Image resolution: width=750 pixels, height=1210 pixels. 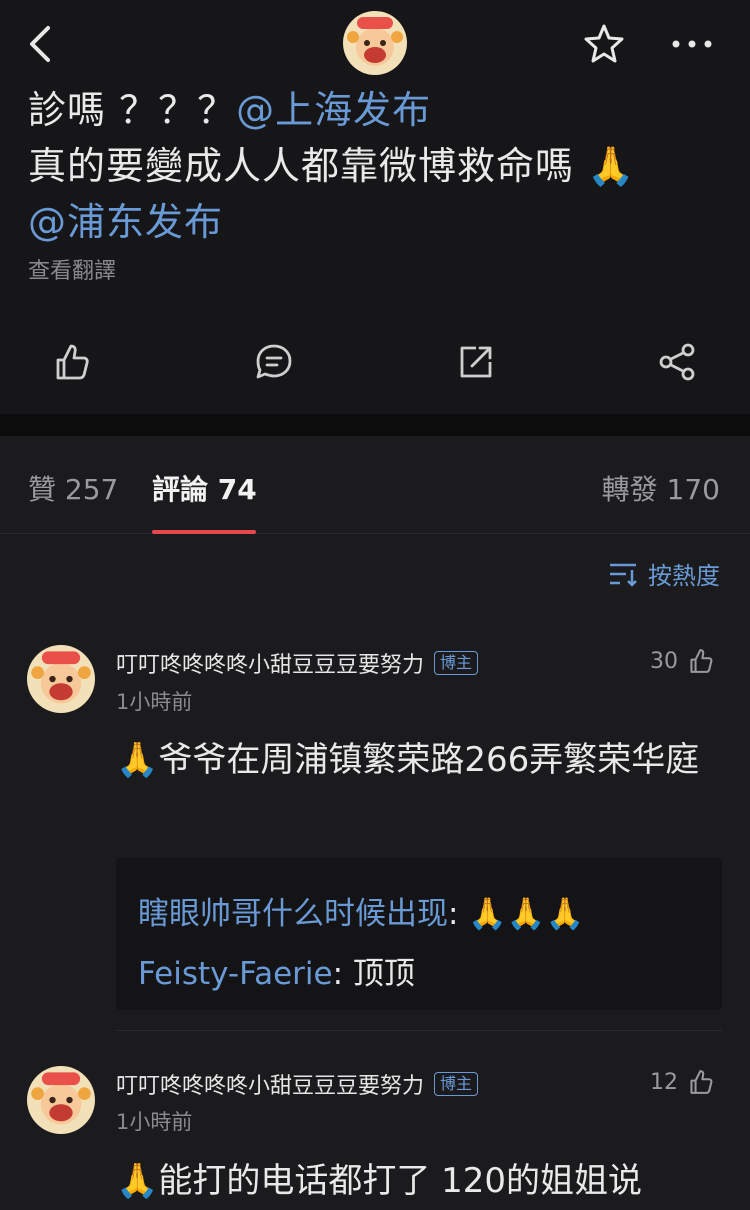 What do you see at coordinates (375, 425) in the screenshot?
I see `section-gap` at bounding box center [375, 425].